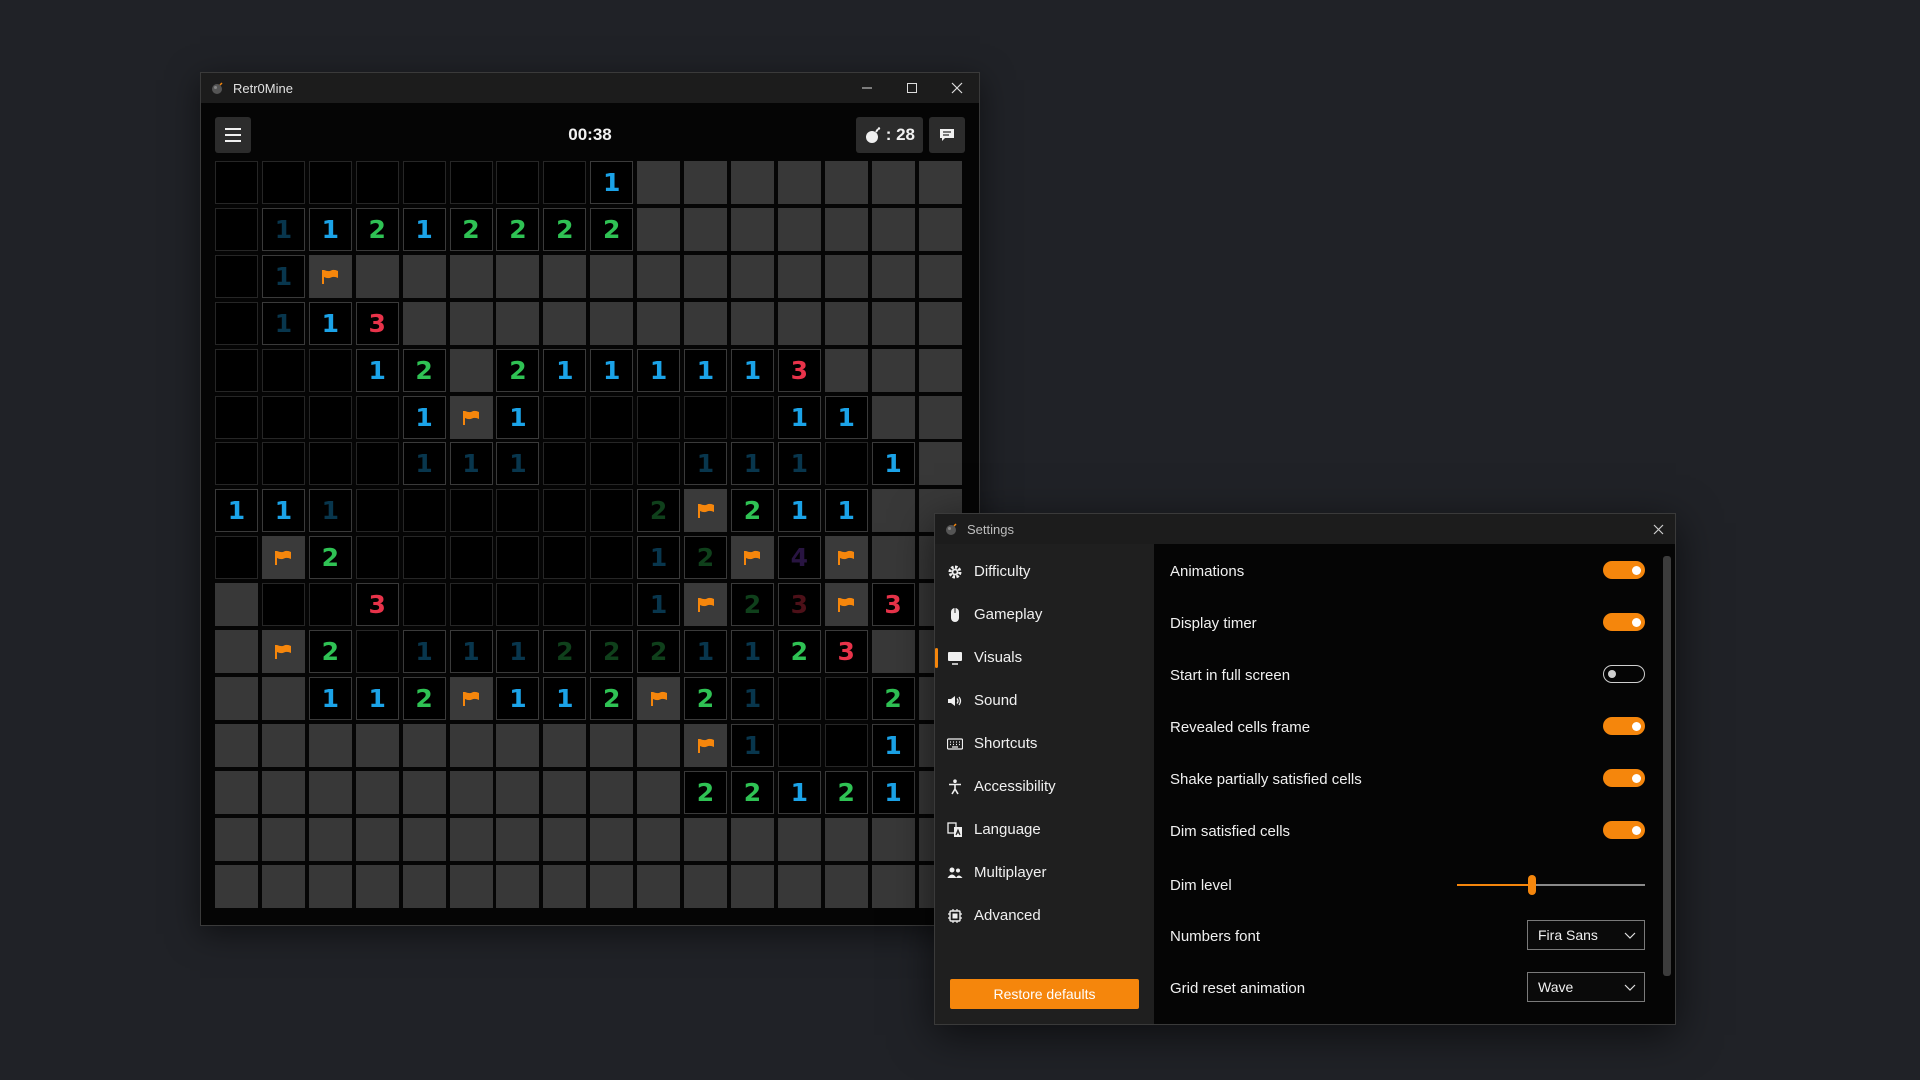 This screenshot has height=1080, width=1920. I want to click on display-timer-toggle, so click(1624, 622).